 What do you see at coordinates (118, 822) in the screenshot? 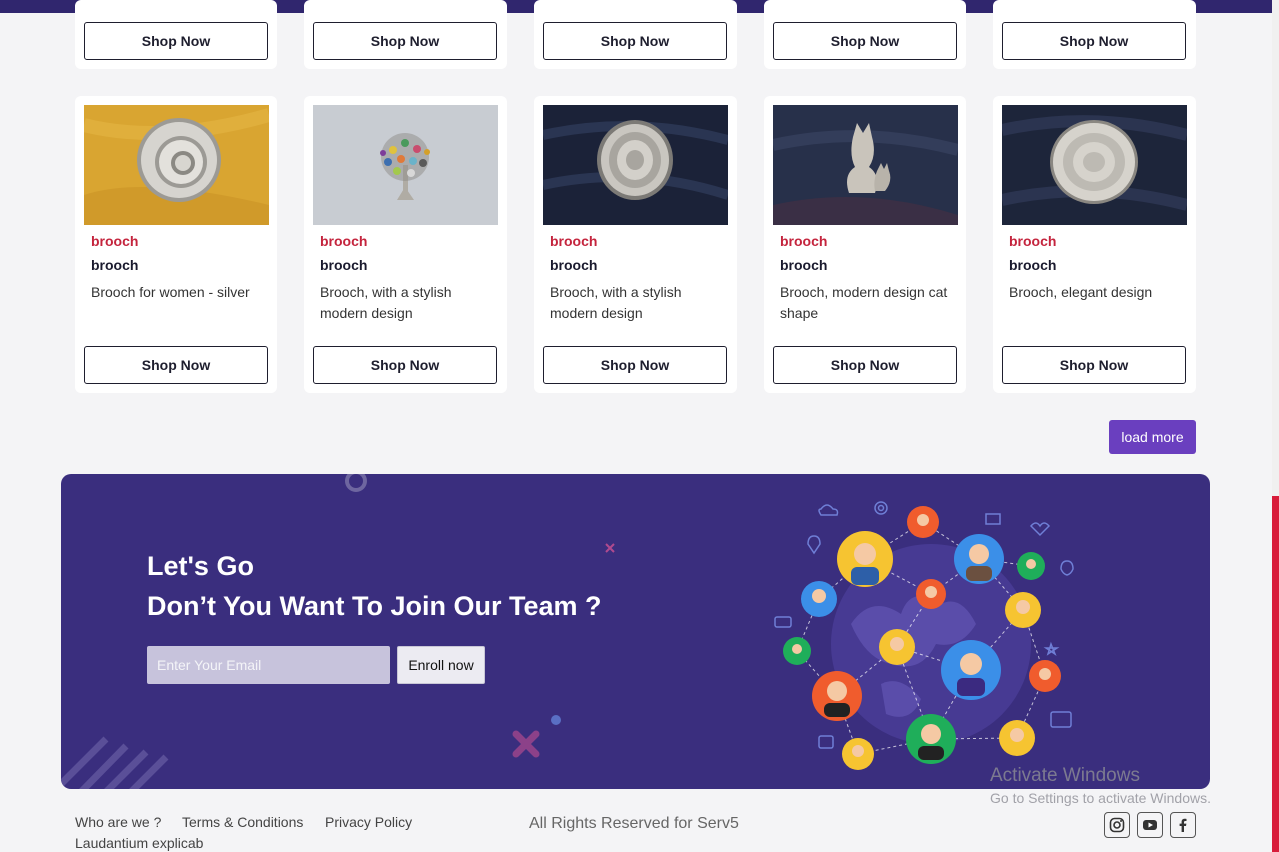
I see `footer-link-who-are-we: Who are we ?` at bounding box center [118, 822].